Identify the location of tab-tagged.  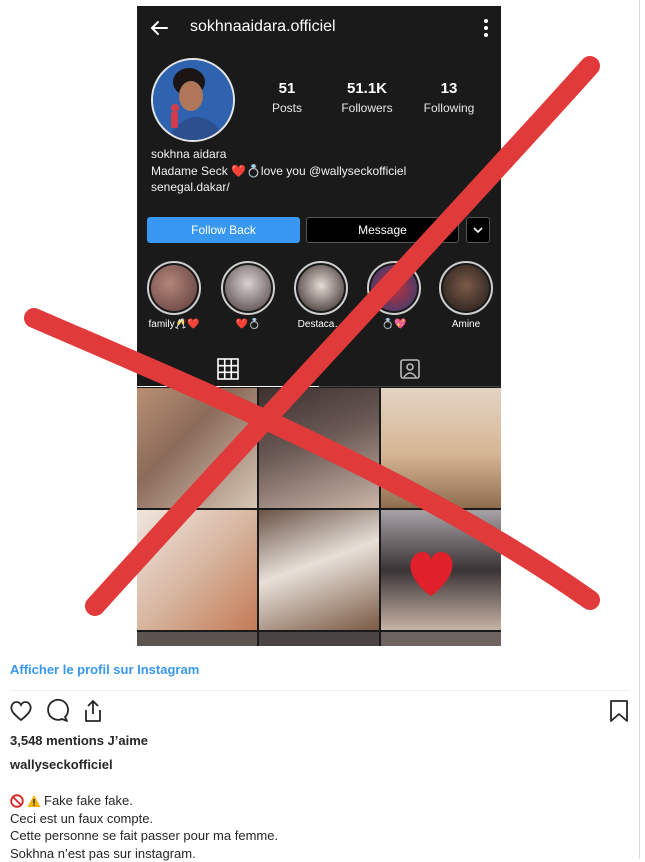
(410, 368).